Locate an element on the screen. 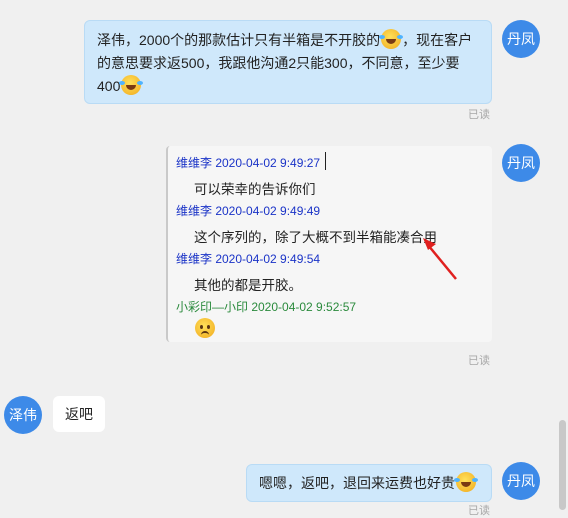 The image size is (568, 518). message-text-part1: 泽伟，2000个的那款估计只有半箱是不开胶的 is located at coordinates (239, 40).